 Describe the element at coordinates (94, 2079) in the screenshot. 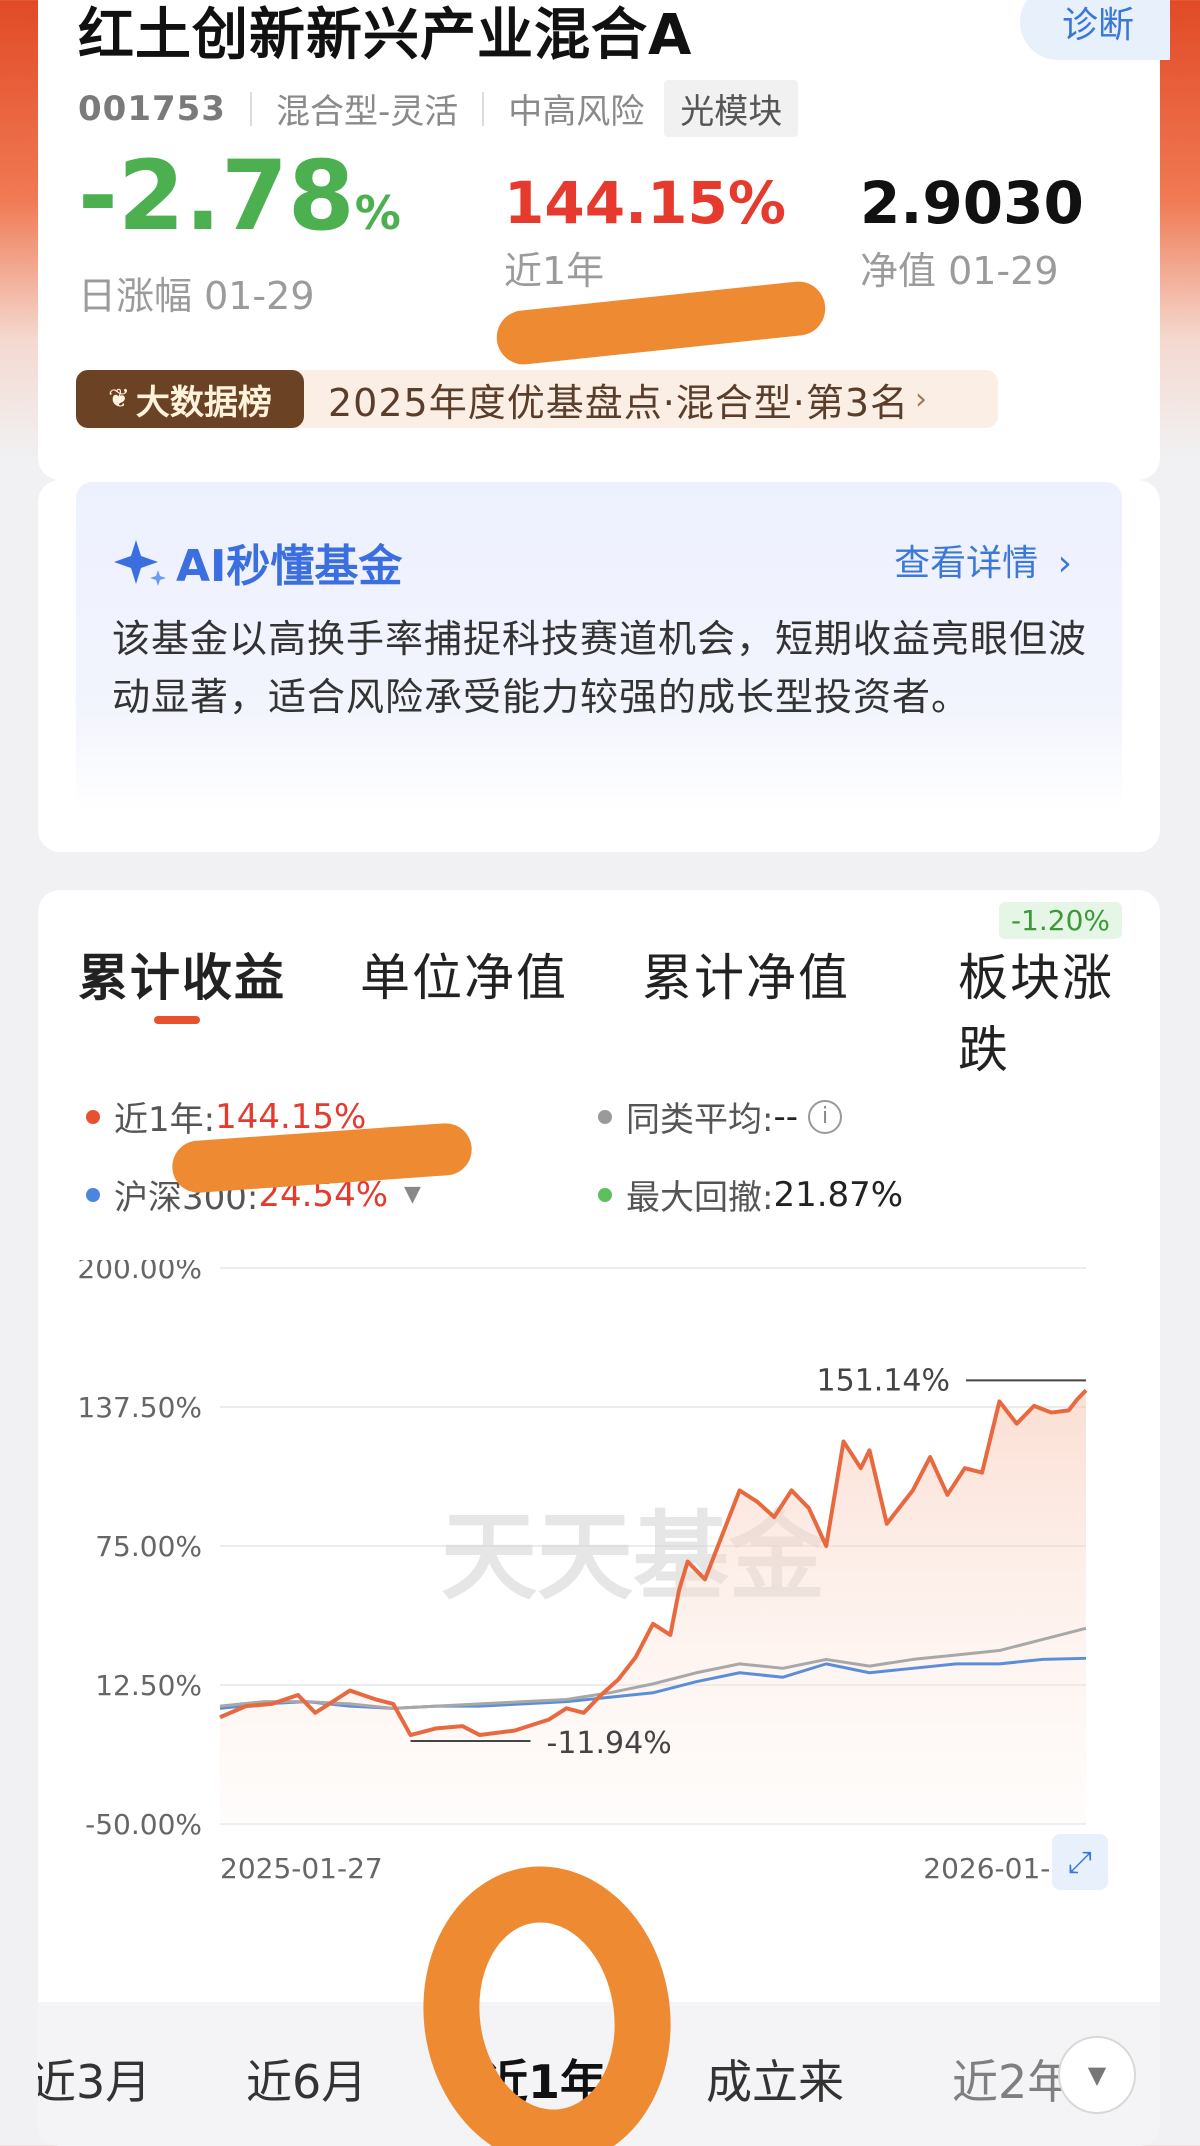

I see `period-3m: 近3月` at that location.